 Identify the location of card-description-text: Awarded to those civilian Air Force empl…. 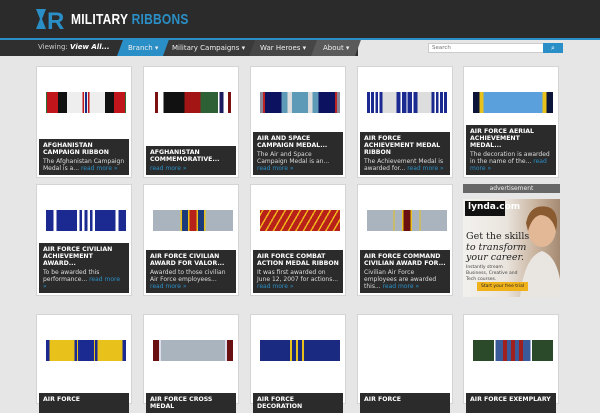
(188, 276).